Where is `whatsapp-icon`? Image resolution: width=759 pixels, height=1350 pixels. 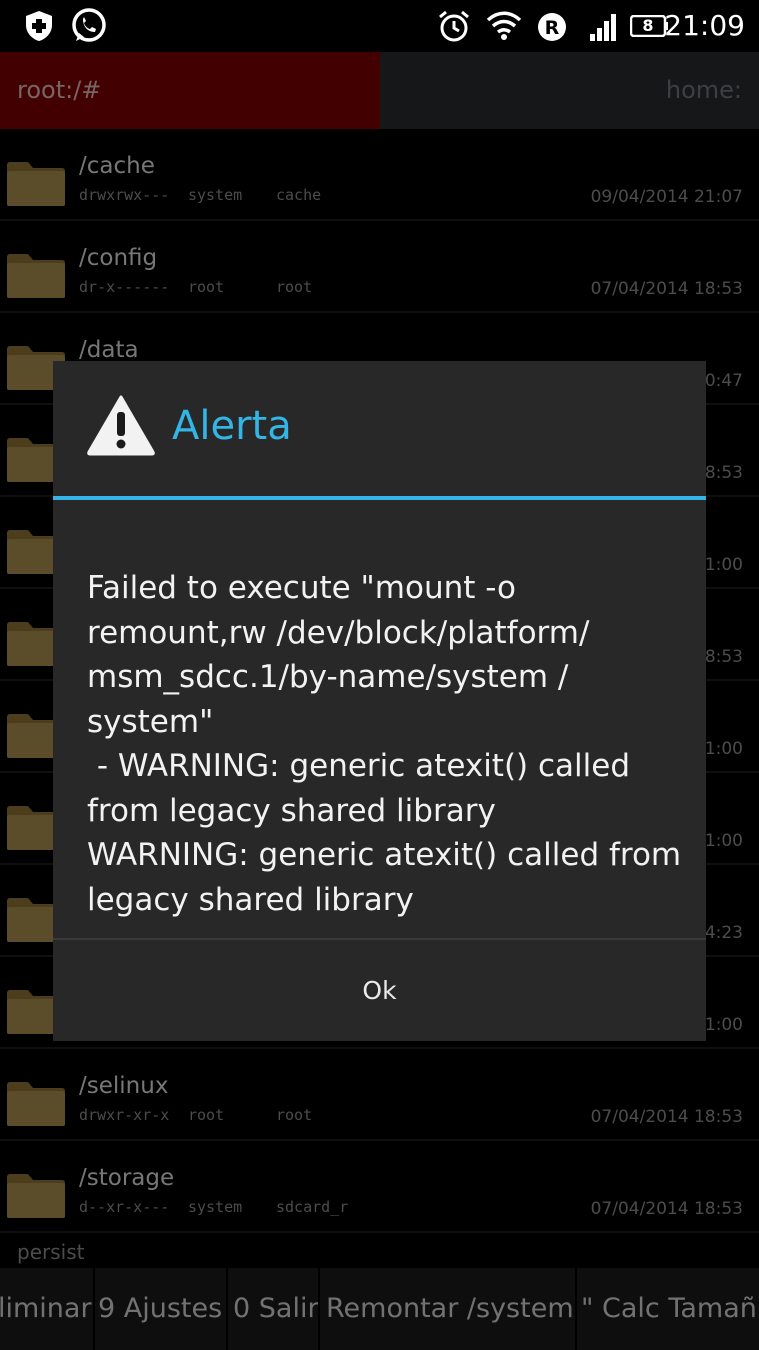
whatsapp-icon is located at coordinates (89, 25).